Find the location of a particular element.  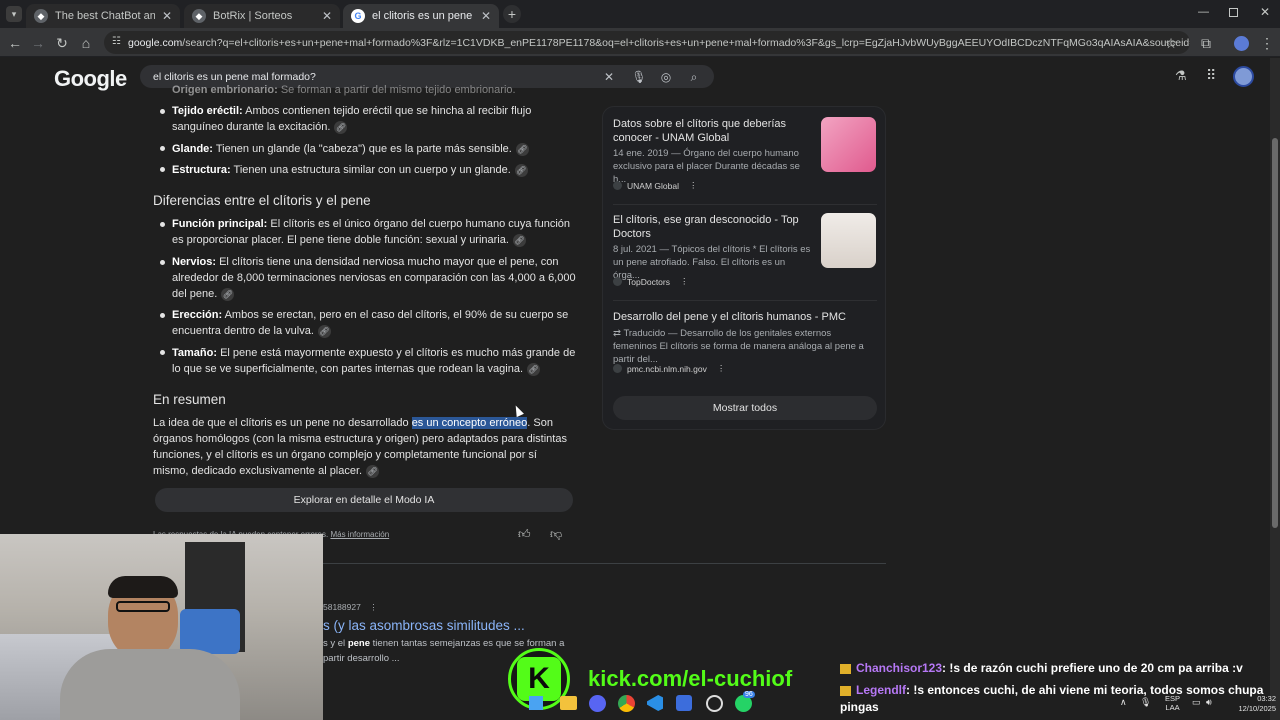

source-site: pmc.ncbi.nlm.nih.gov ⋮ is located at coordinates (669, 368).